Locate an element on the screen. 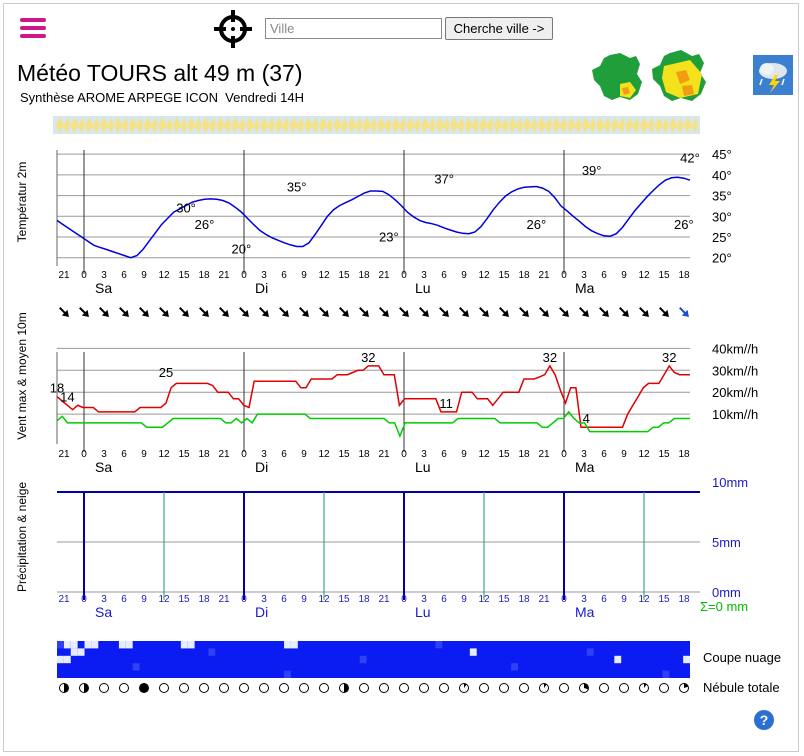 The height and width of the screenshot is (756, 804). wind-tick-label: 30km//h is located at coordinates (735, 370).